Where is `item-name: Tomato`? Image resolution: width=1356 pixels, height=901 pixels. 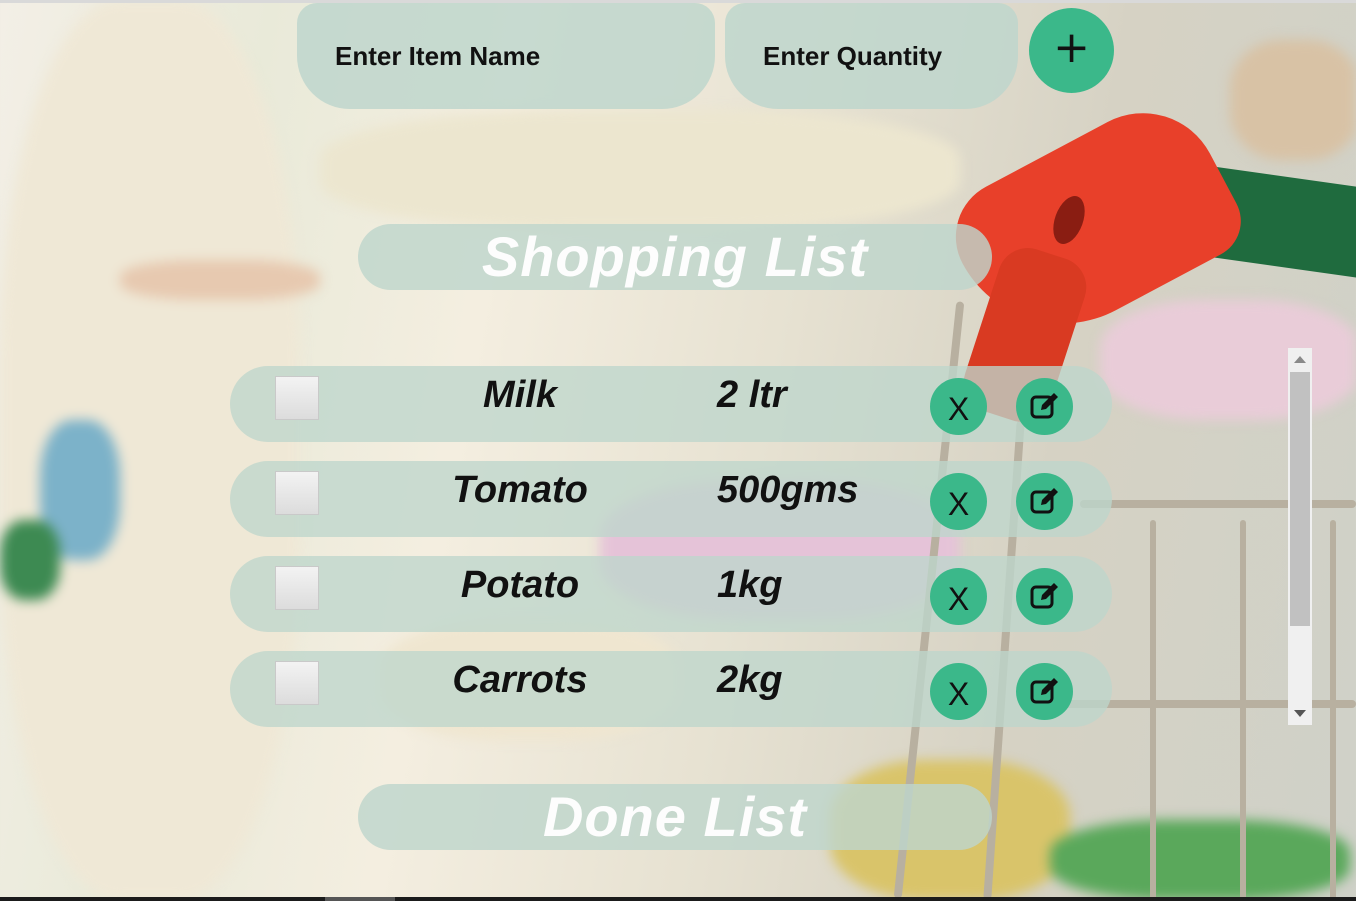 item-name: Tomato is located at coordinates (520, 490).